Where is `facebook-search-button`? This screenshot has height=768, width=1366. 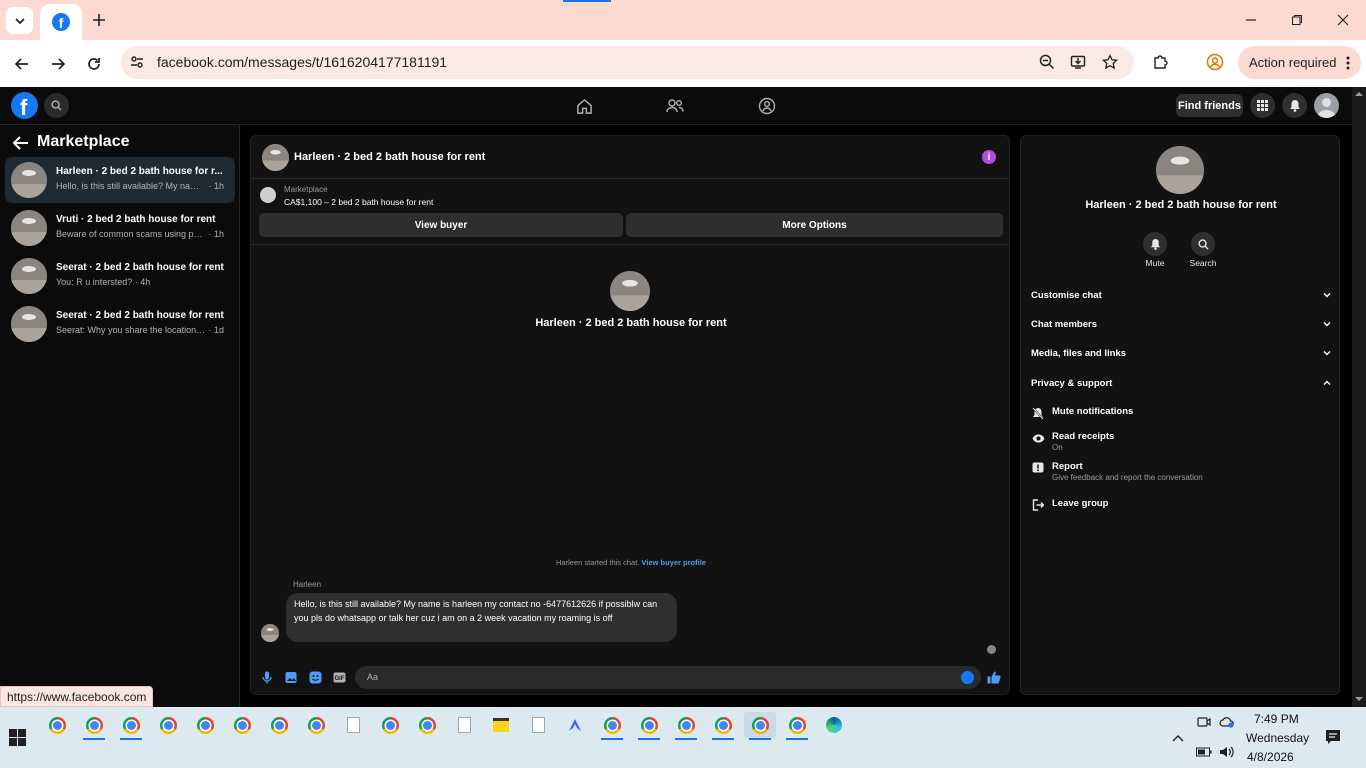 facebook-search-button is located at coordinates (56, 105).